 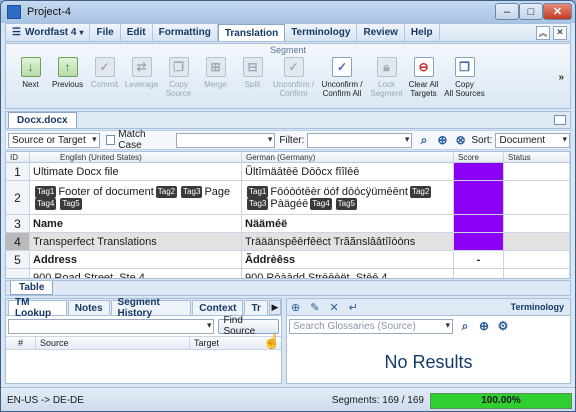 What do you see at coordinates (377, 400) in the screenshot?
I see `segment-count: Segments: 169 / 169` at bounding box center [377, 400].